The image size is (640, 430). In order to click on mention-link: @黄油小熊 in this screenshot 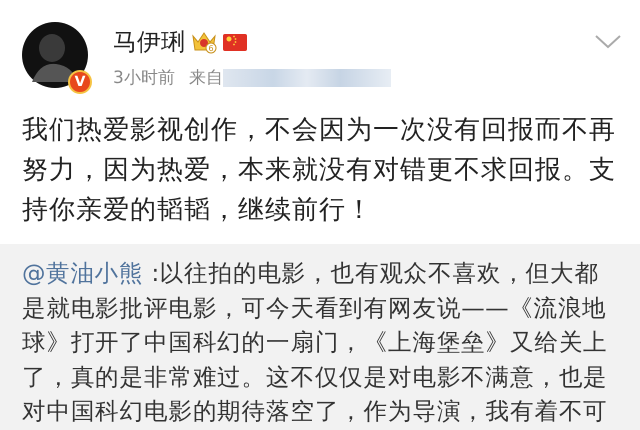, I will do `click(83, 273)`.